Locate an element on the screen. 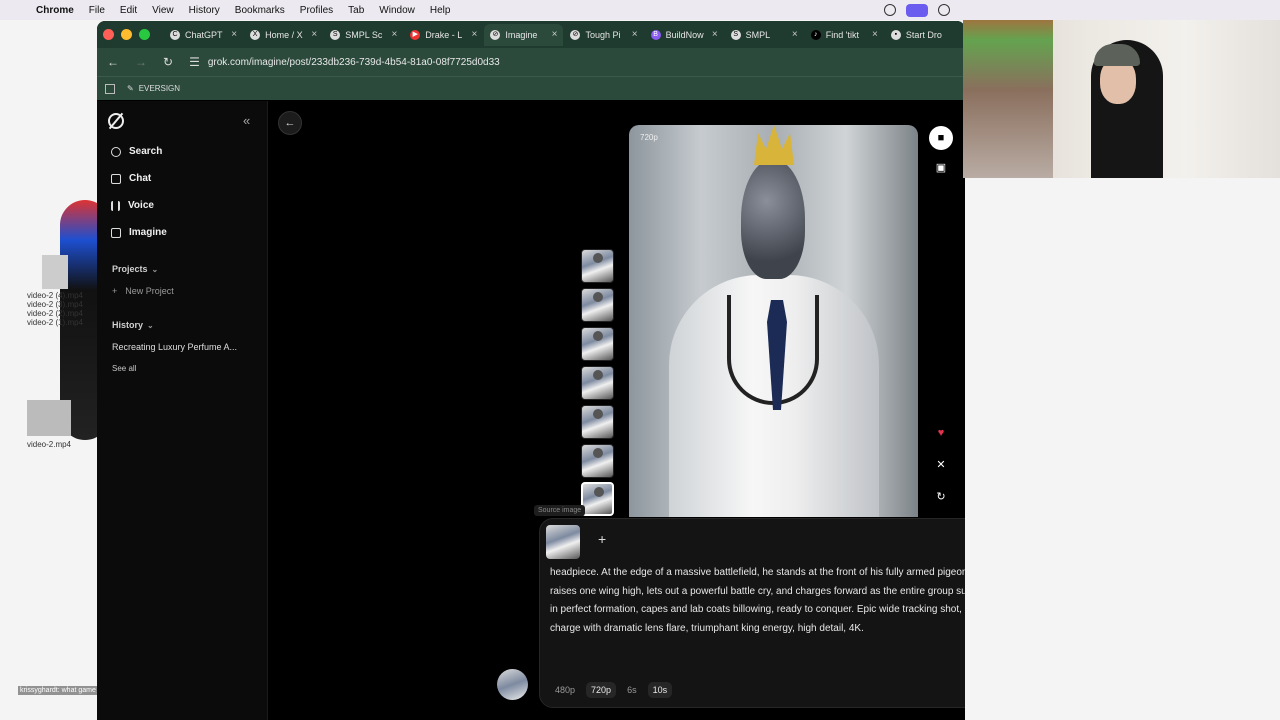  menu-view: View is located at coordinates (163, 10).